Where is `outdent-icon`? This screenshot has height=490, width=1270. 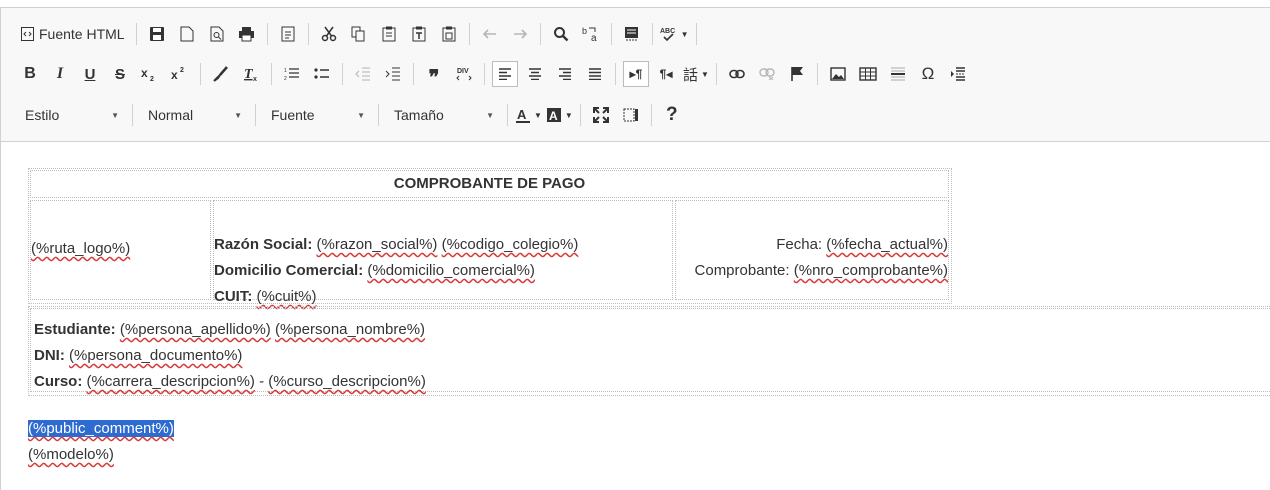 outdent-icon is located at coordinates (363, 74).